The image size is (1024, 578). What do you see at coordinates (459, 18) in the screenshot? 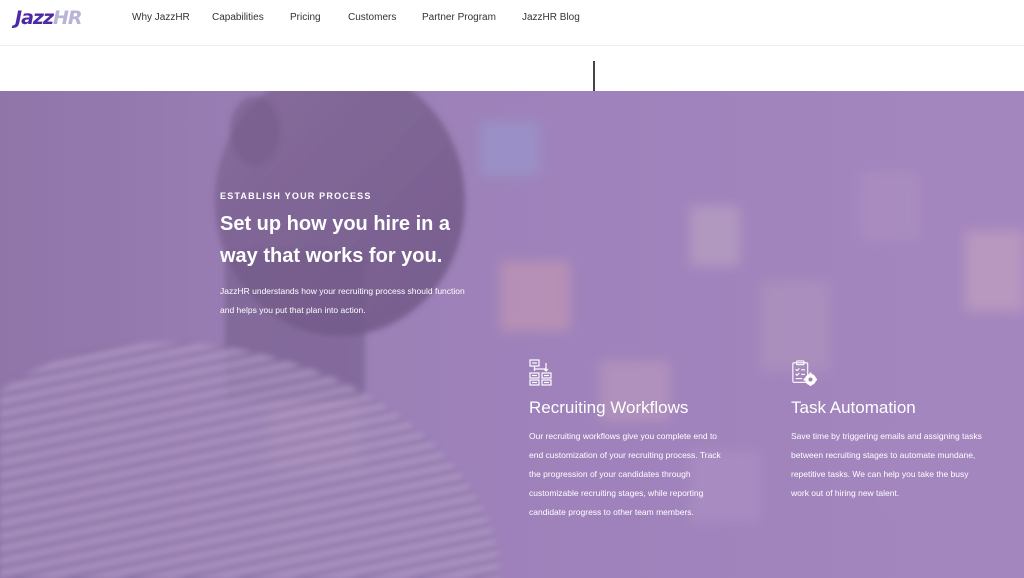
I see `nav-partner-program: Partner Program` at bounding box center [459, 18].